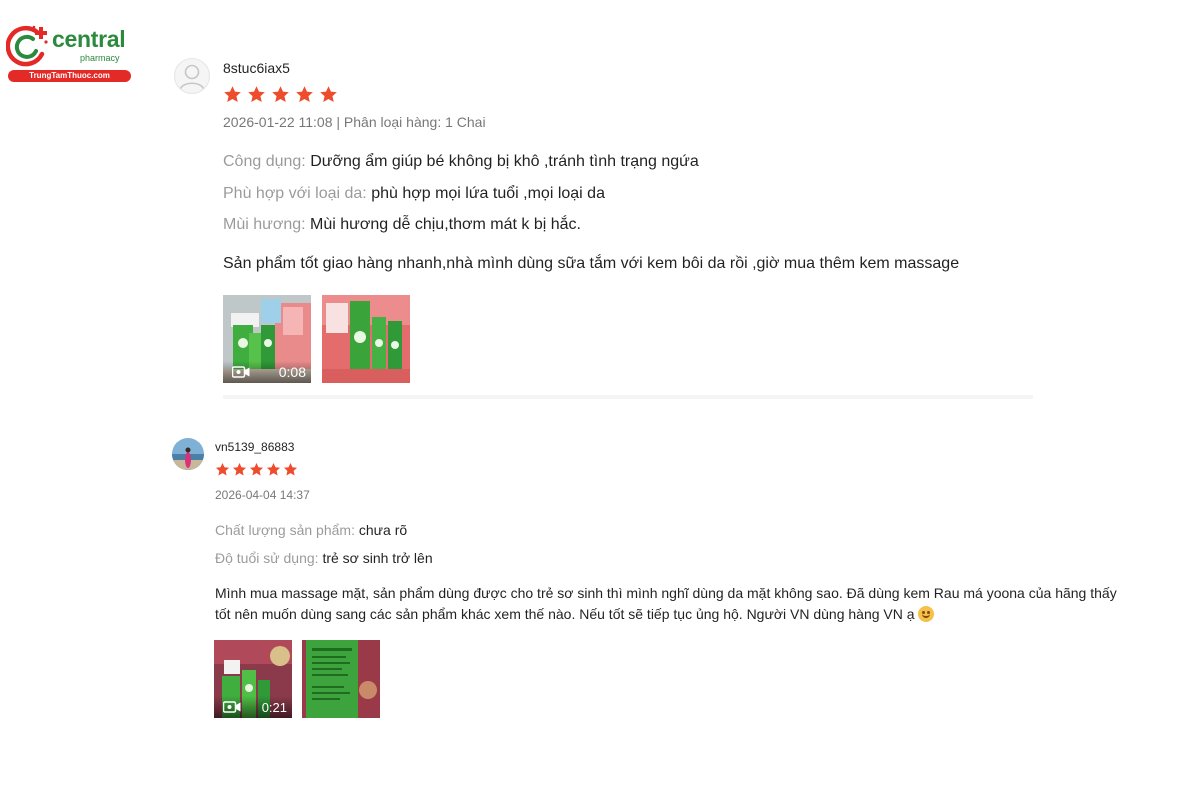  Describe the element at coordinates (488, 193) in the screenshot. I see `attribute-value: phù hợp mọi lứa tuổi ,mọi loại da` at that location.